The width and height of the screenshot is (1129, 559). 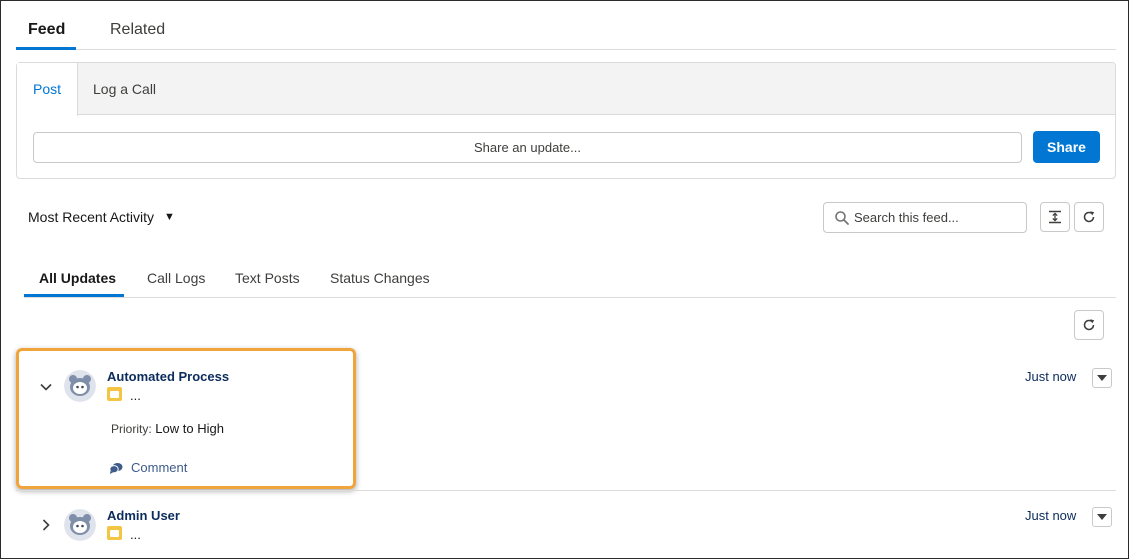 I want to click on sort-label: Most Recent Activity, so click(x=91, y=217).